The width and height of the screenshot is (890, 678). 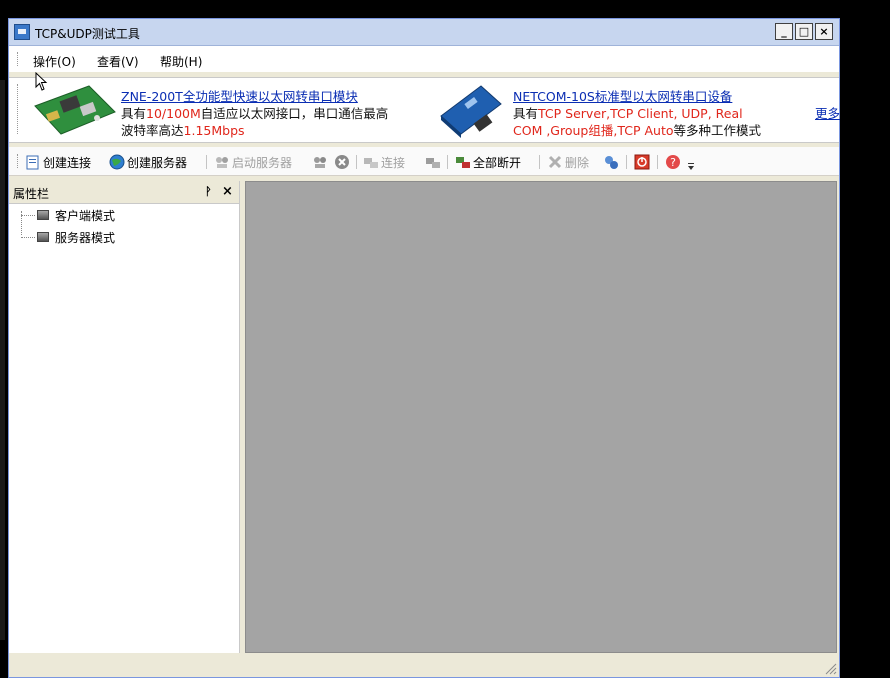 I want to click on new-connection-icon, so click(x=32, y=162).